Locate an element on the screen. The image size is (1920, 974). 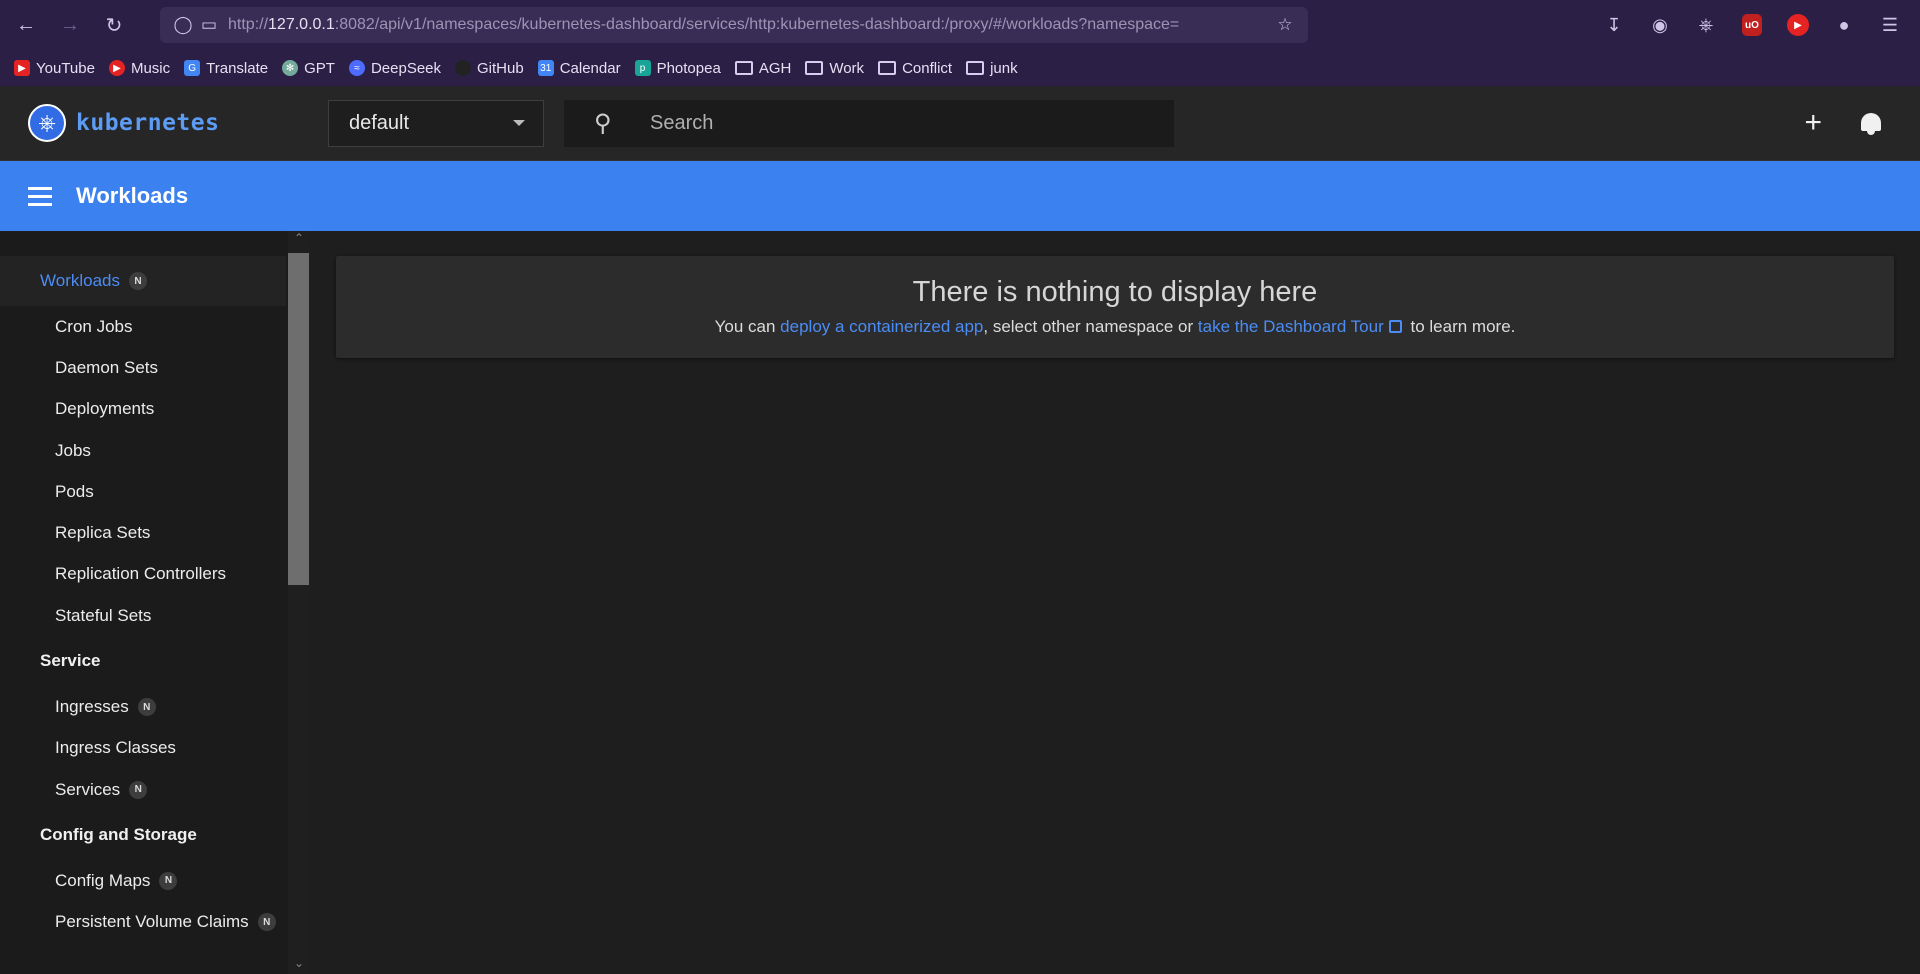
menu-icon: ☰ is located at coordinates (1890, 25).